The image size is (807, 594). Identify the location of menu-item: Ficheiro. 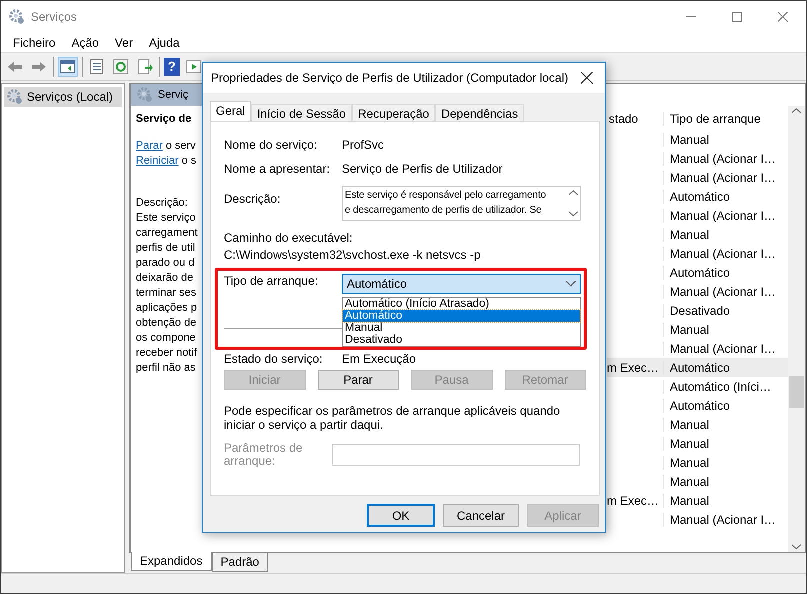
(34, 43).